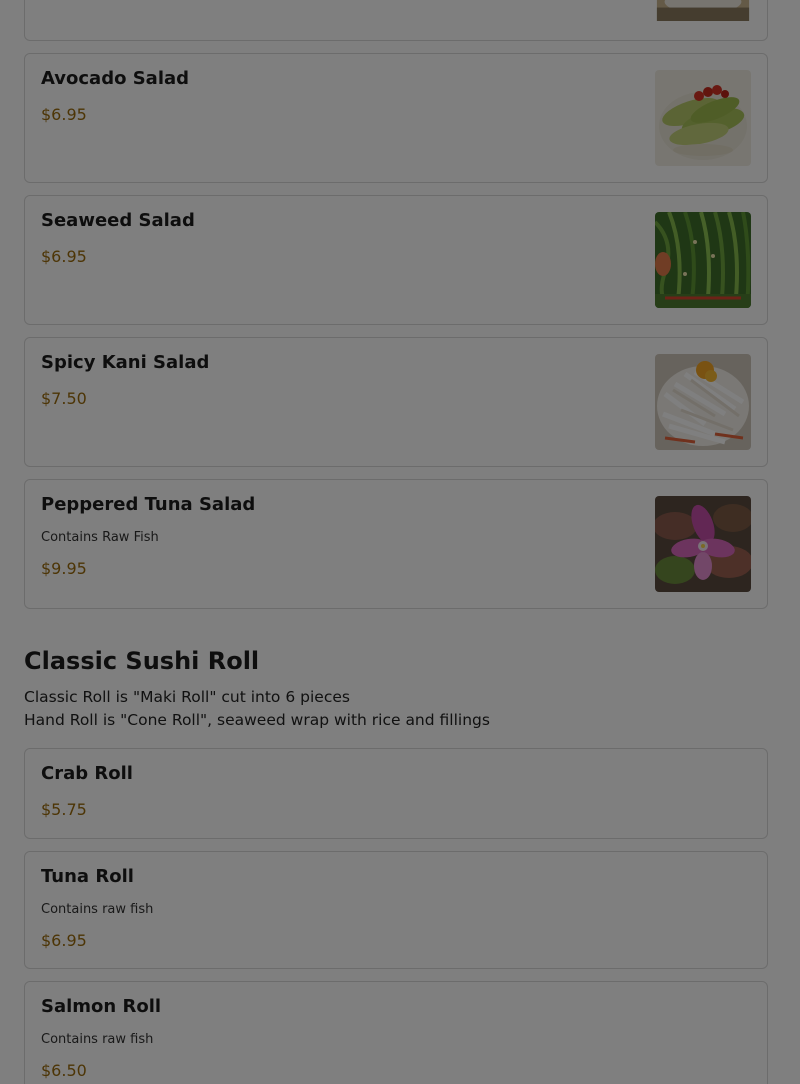 The image size is (800, 1084). Describe the element at coordinates (142, 661) in the screenshot. I see `section-title: Classic Sushi Roll` at that location.